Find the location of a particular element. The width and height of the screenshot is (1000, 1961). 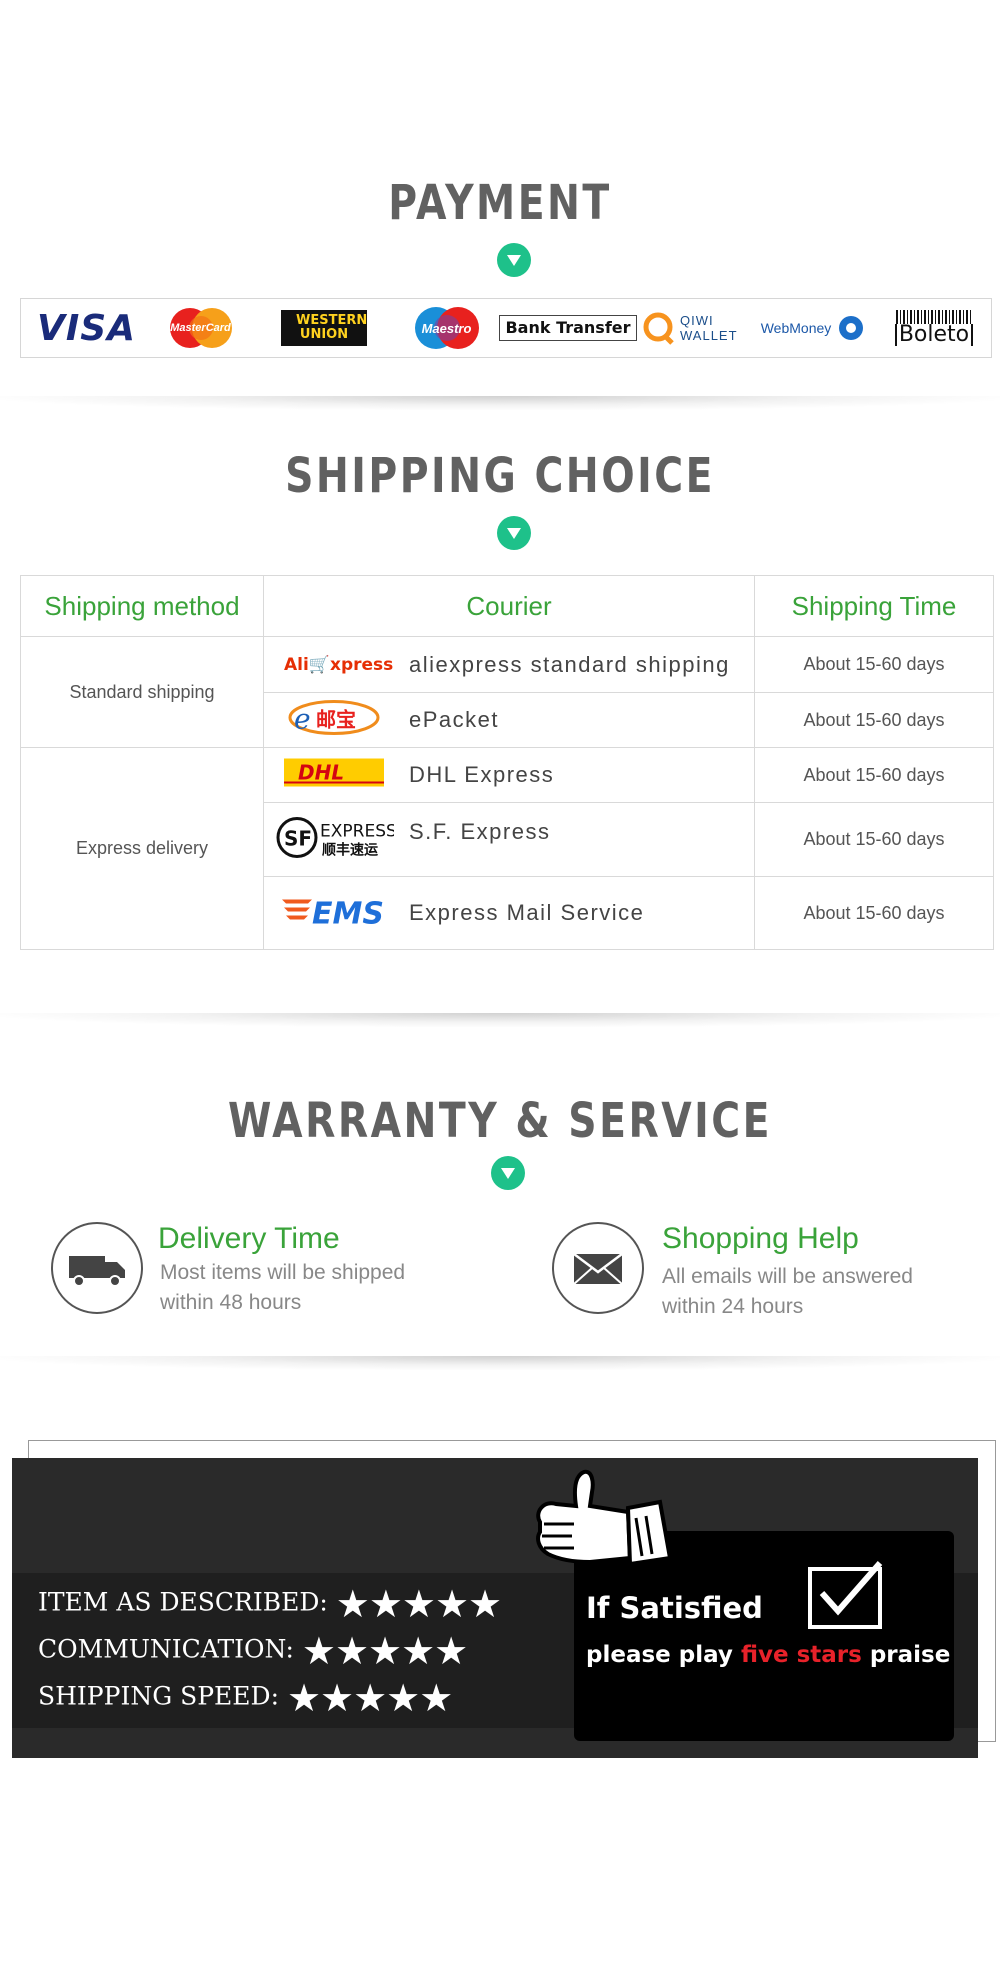

ems-logo: EMS is located at coordinates (336, 913).